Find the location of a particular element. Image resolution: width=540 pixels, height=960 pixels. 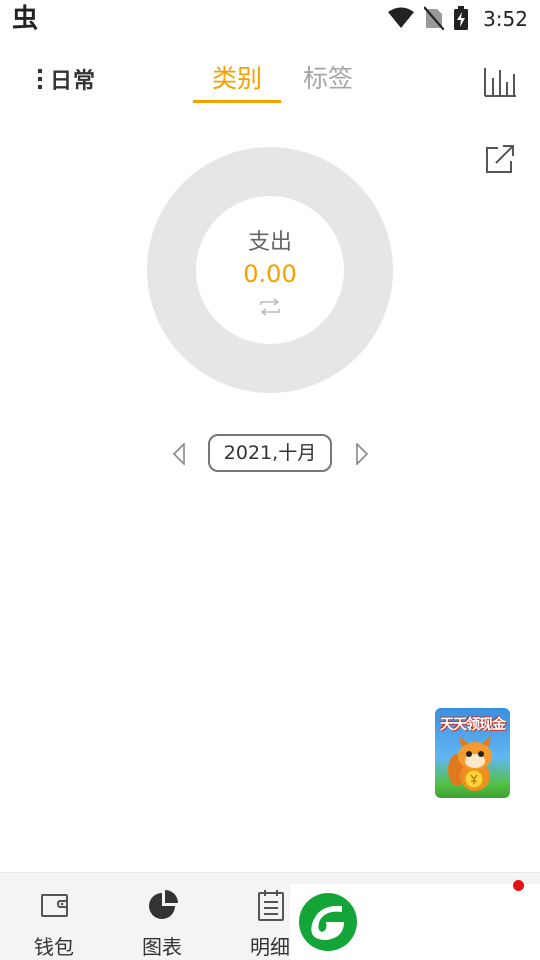

wallet-icon is located at coordinates (54, 905).